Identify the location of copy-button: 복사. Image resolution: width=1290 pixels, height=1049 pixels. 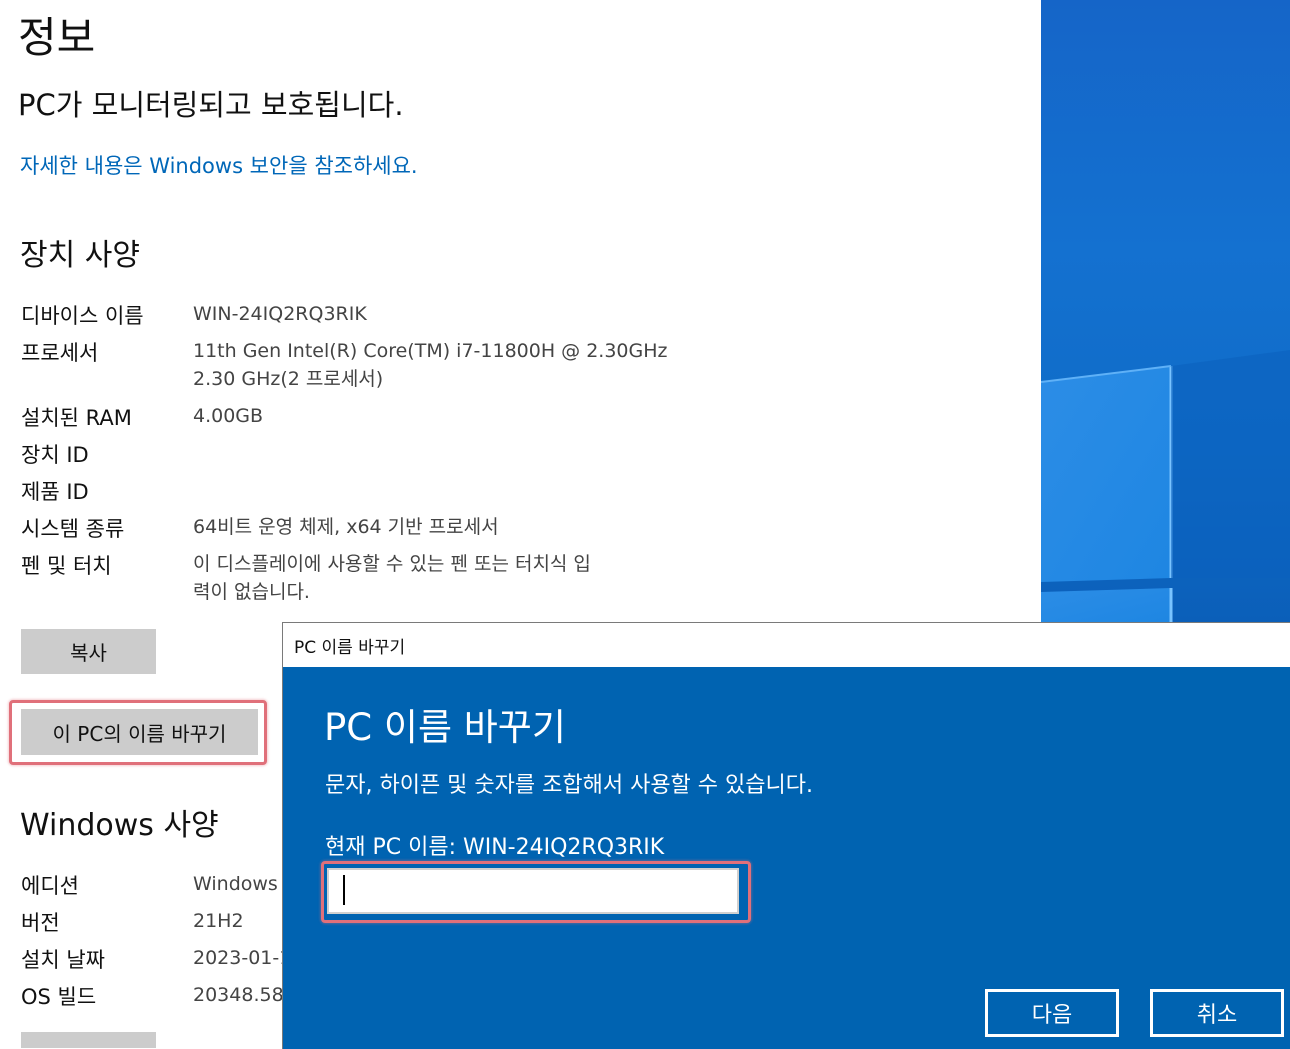
(88, 651).